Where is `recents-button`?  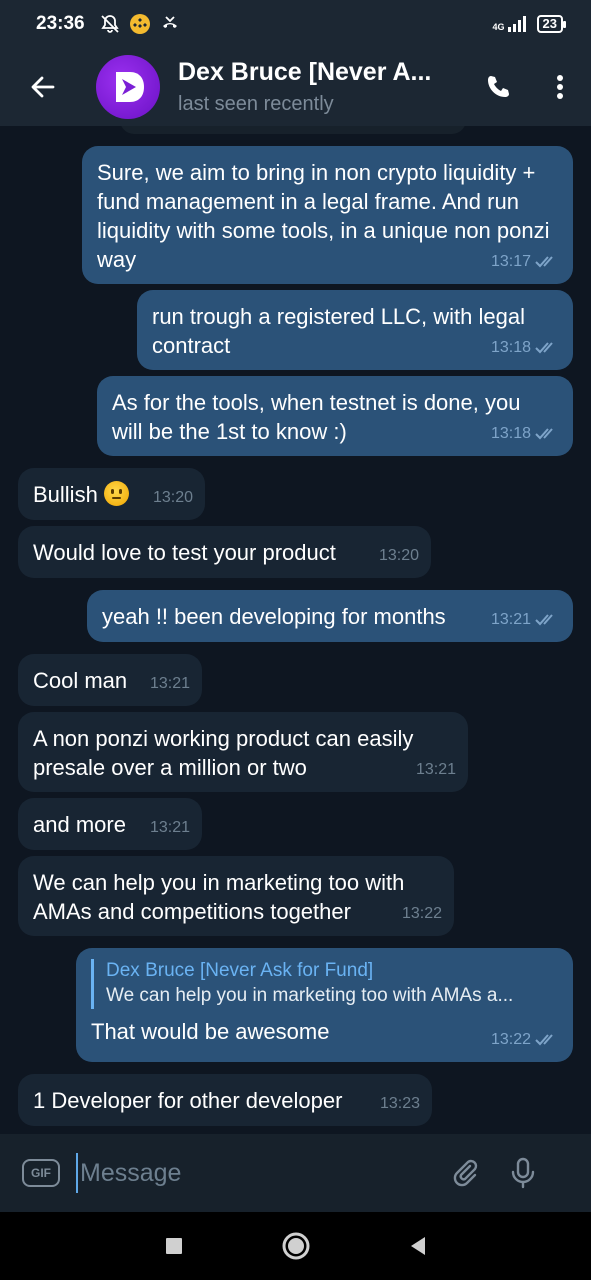 recents-button is located at coordinates (174, 1246).